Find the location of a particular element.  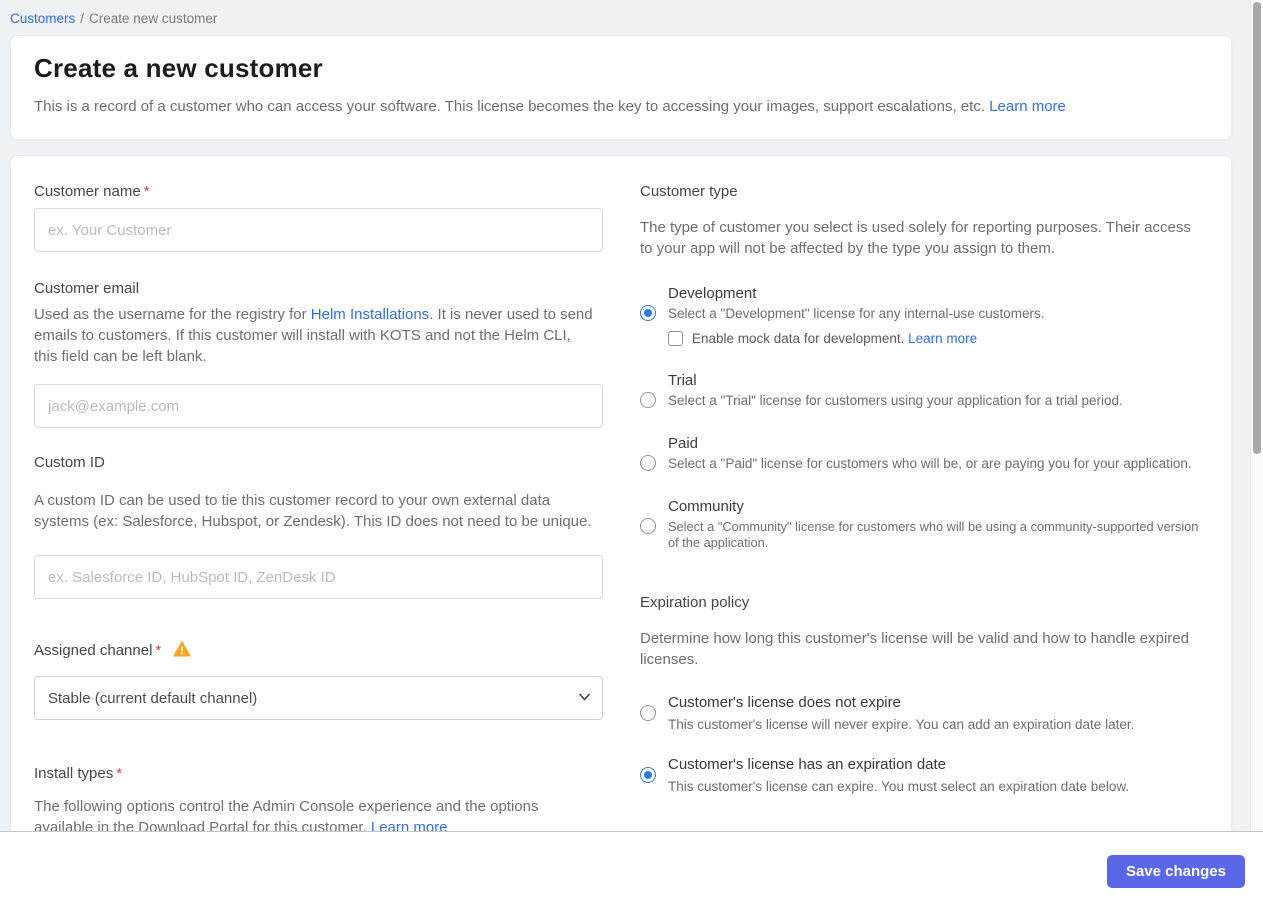

option-paid-title: Paid is located at coordinates (683, 443).